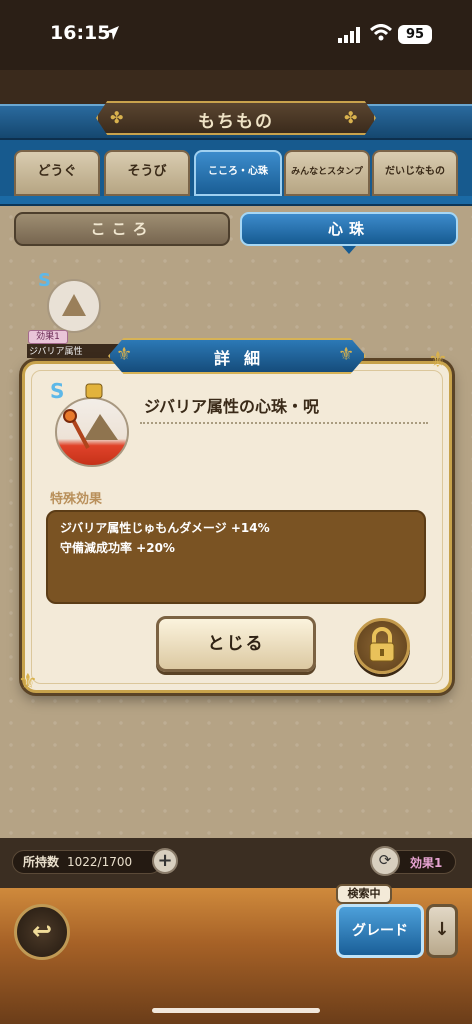  Describe the element at coordinates (236, 201) in the screenshot. I see `tab-divider` at that location.